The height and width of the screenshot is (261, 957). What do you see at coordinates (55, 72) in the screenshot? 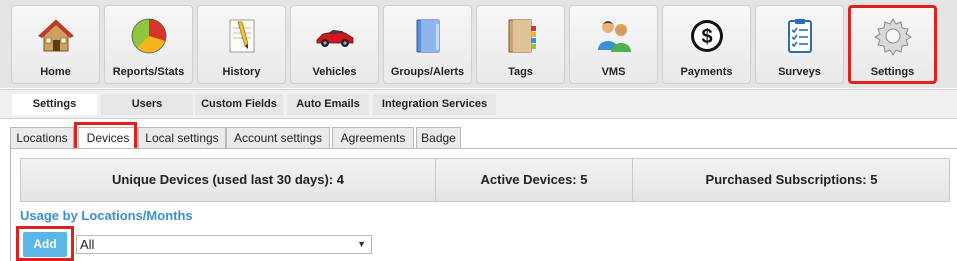
I see `toolbar-home-label: Home` at bounding box center [55, 72].